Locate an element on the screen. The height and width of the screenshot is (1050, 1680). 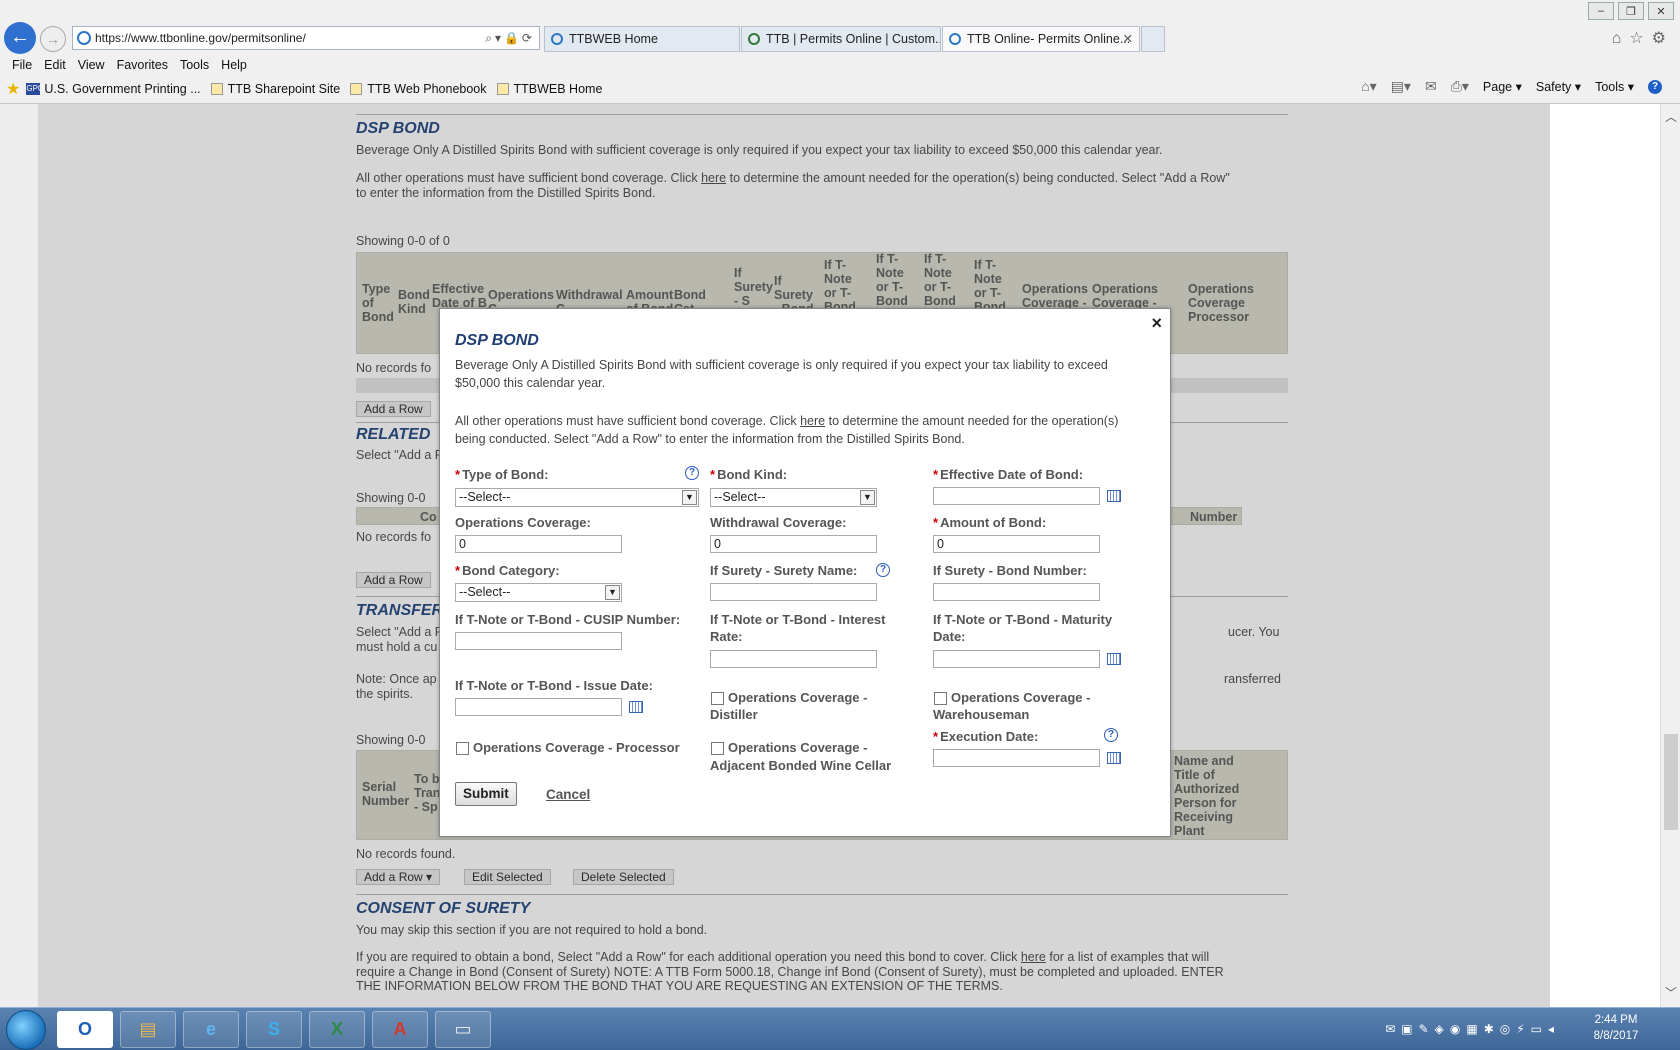
cusip-number-label: If T-Note or T-Bond - CUSIP Number: is located at coordinates (568, 619).